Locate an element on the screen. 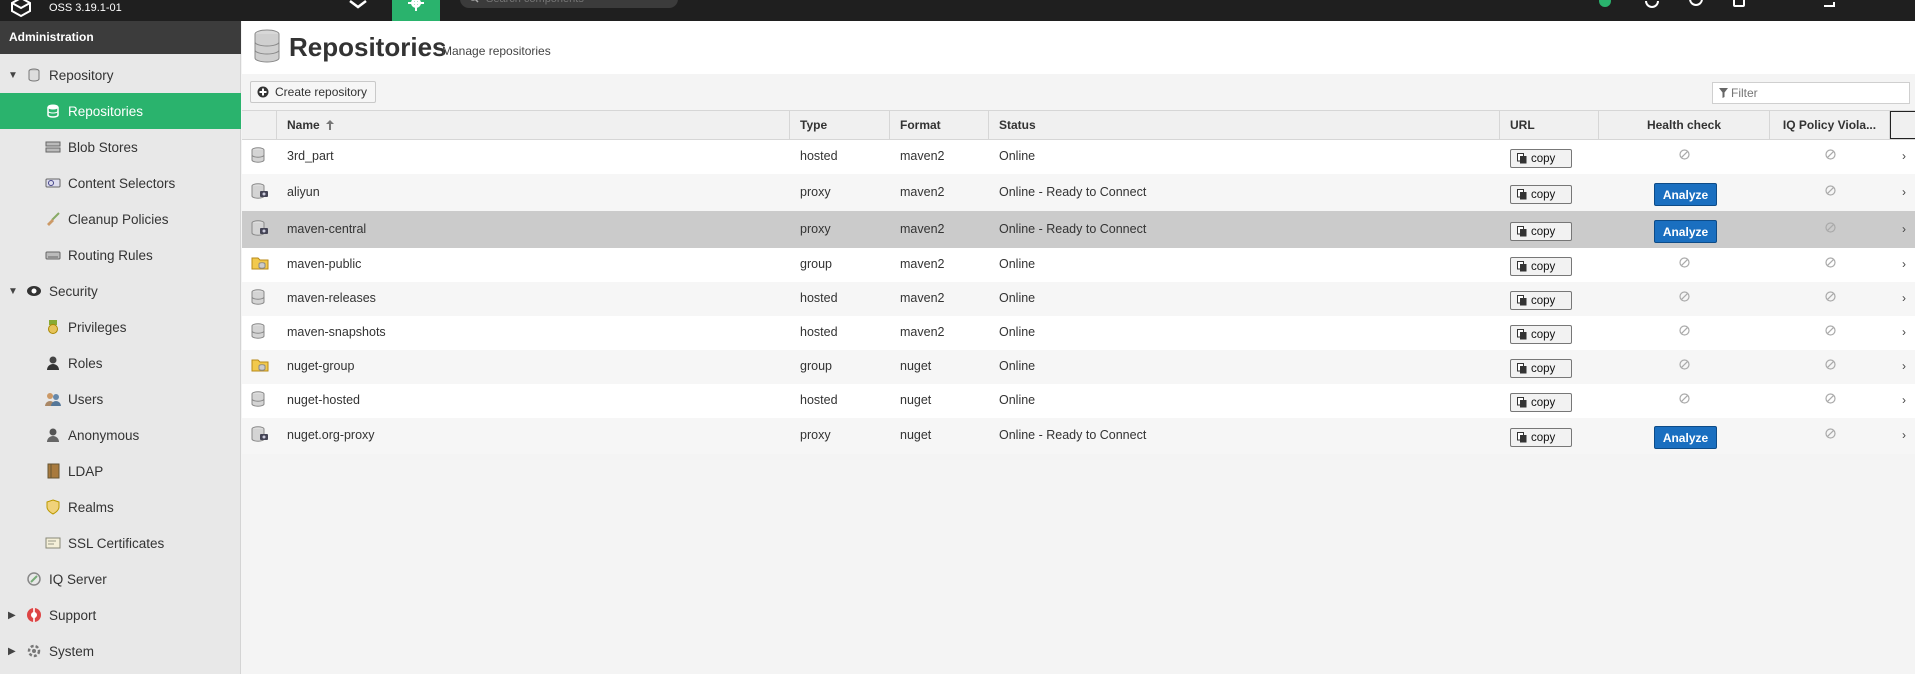  filter-box is located at coordinates (1811, 93).